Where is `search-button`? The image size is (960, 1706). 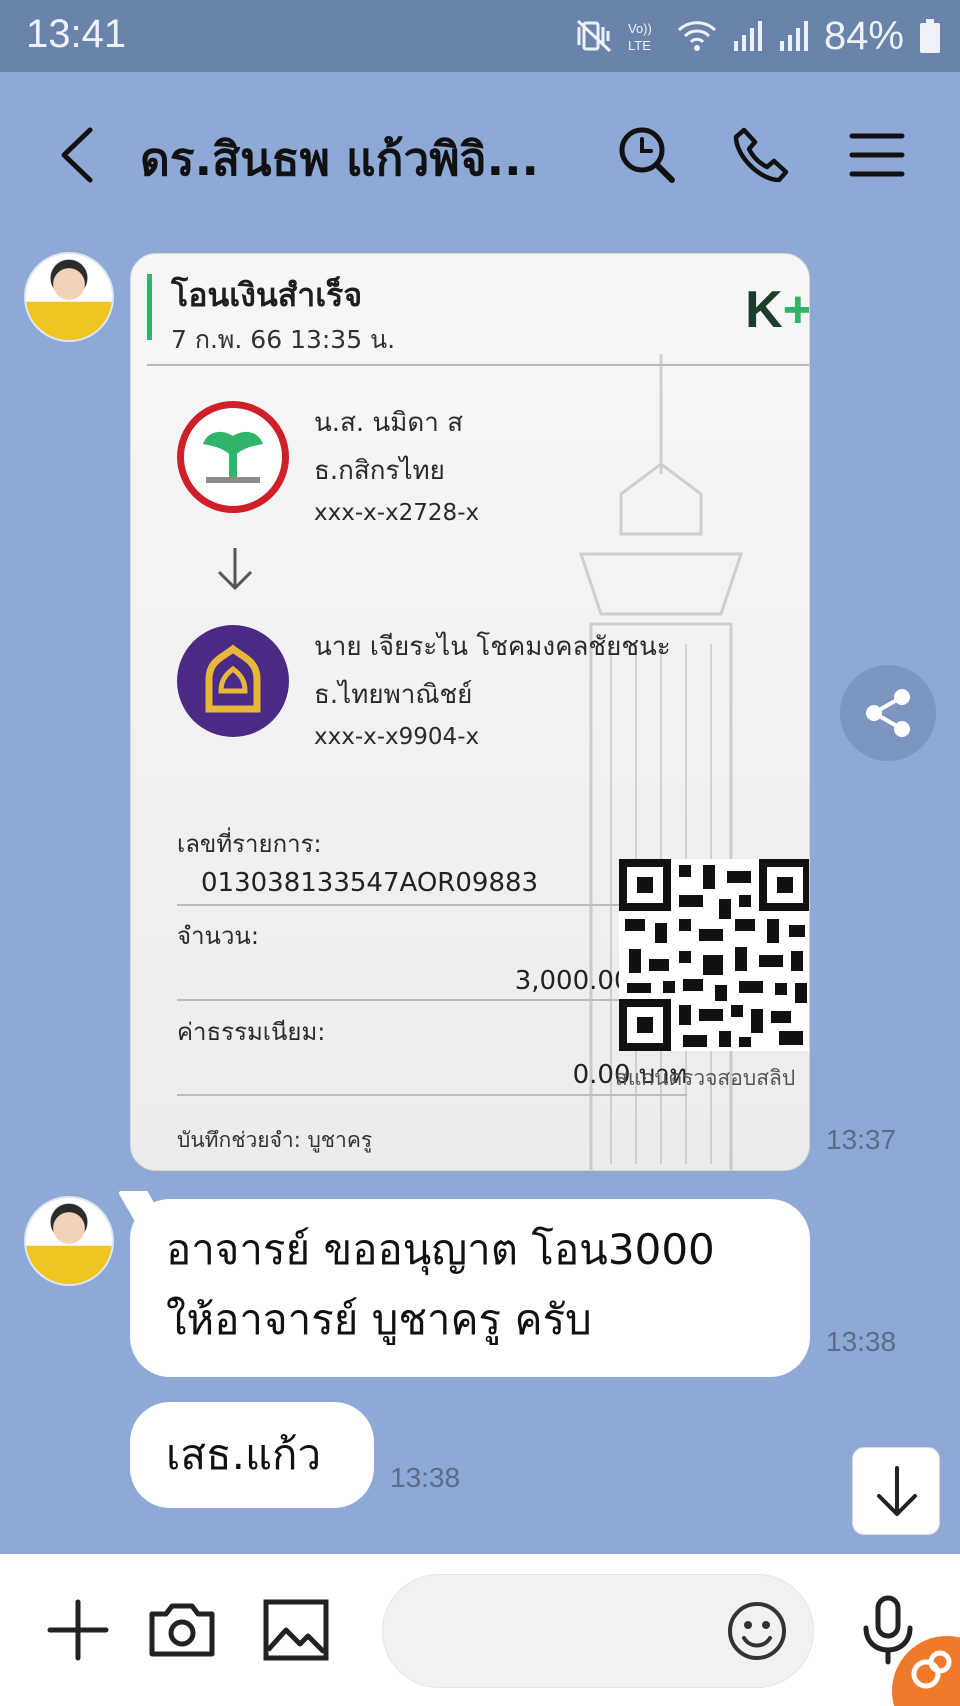
search-button is located at coordinates (647, 155).